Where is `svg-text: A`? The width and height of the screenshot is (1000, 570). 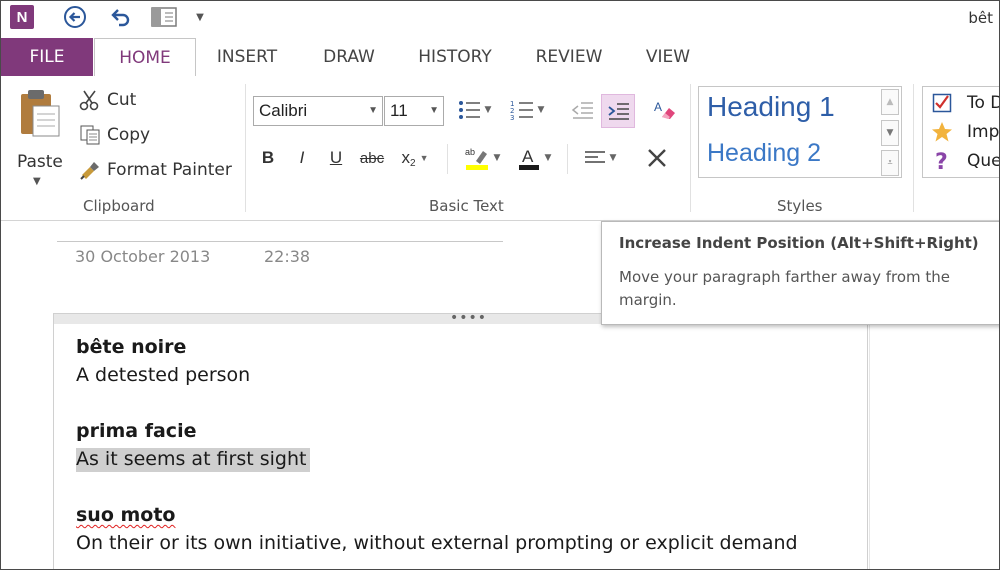
svg-text: A is located at coordinates (528, 156).